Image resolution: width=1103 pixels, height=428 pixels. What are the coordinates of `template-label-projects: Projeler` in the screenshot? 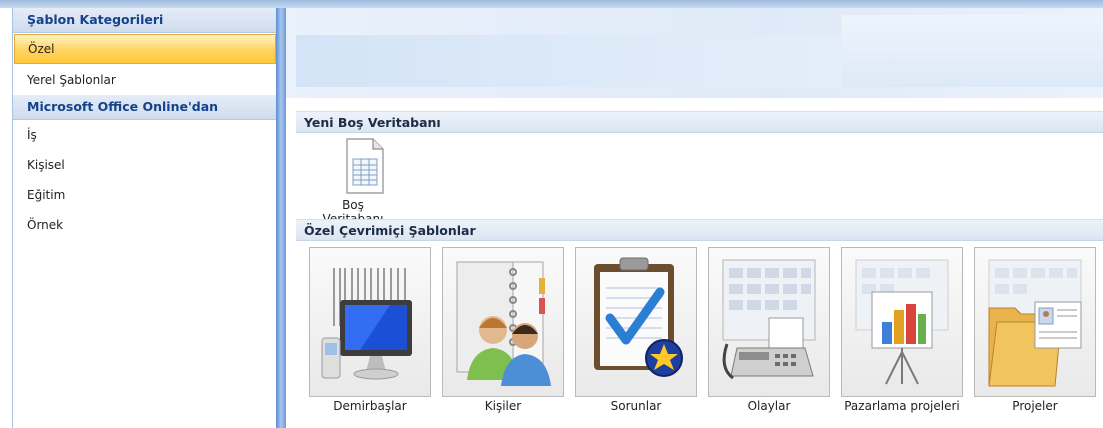 It's located at (1035, 406).